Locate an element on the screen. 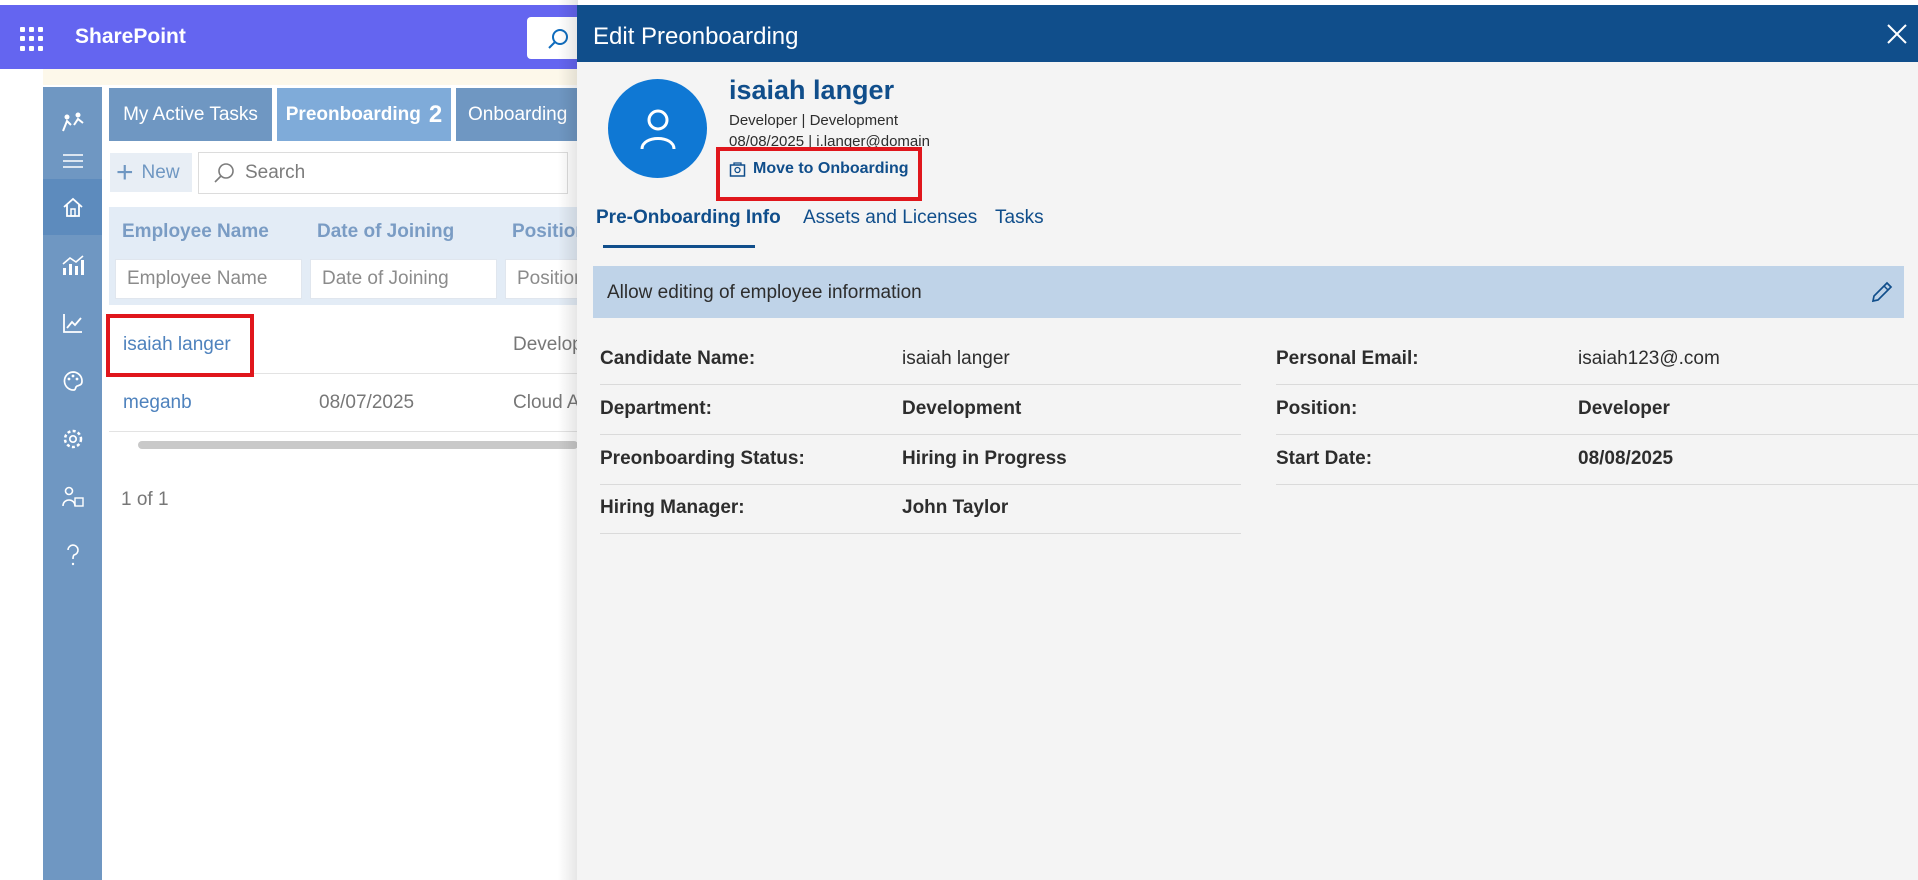 The width and height of the screenshot is (1918, 880). notice-strip is located at coordinates (310, 77).